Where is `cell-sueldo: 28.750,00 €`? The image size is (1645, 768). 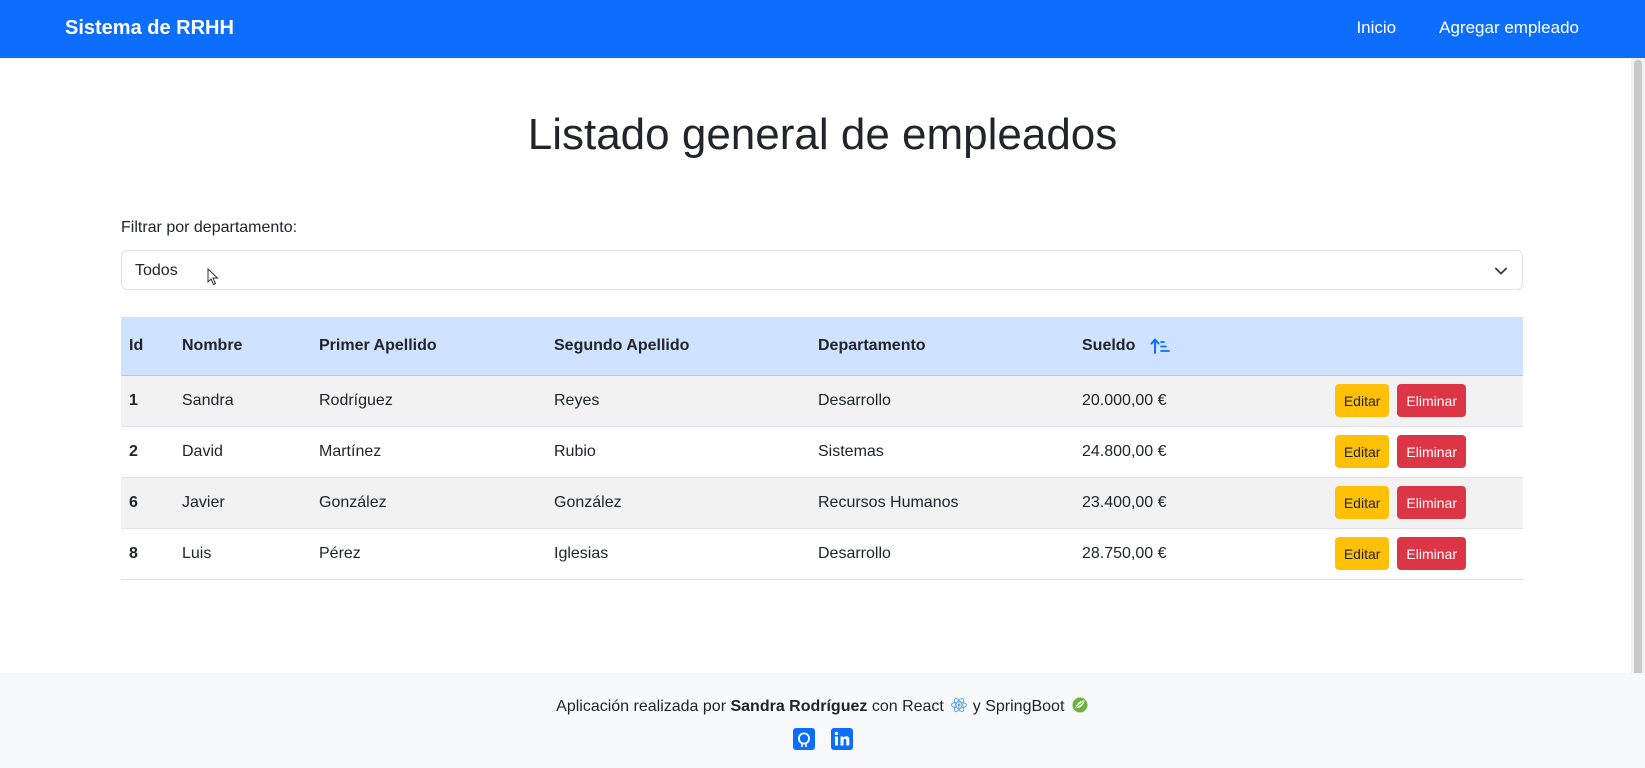
cell-sueldo: 28.750,00 € is located at coordinates (1164, 554).